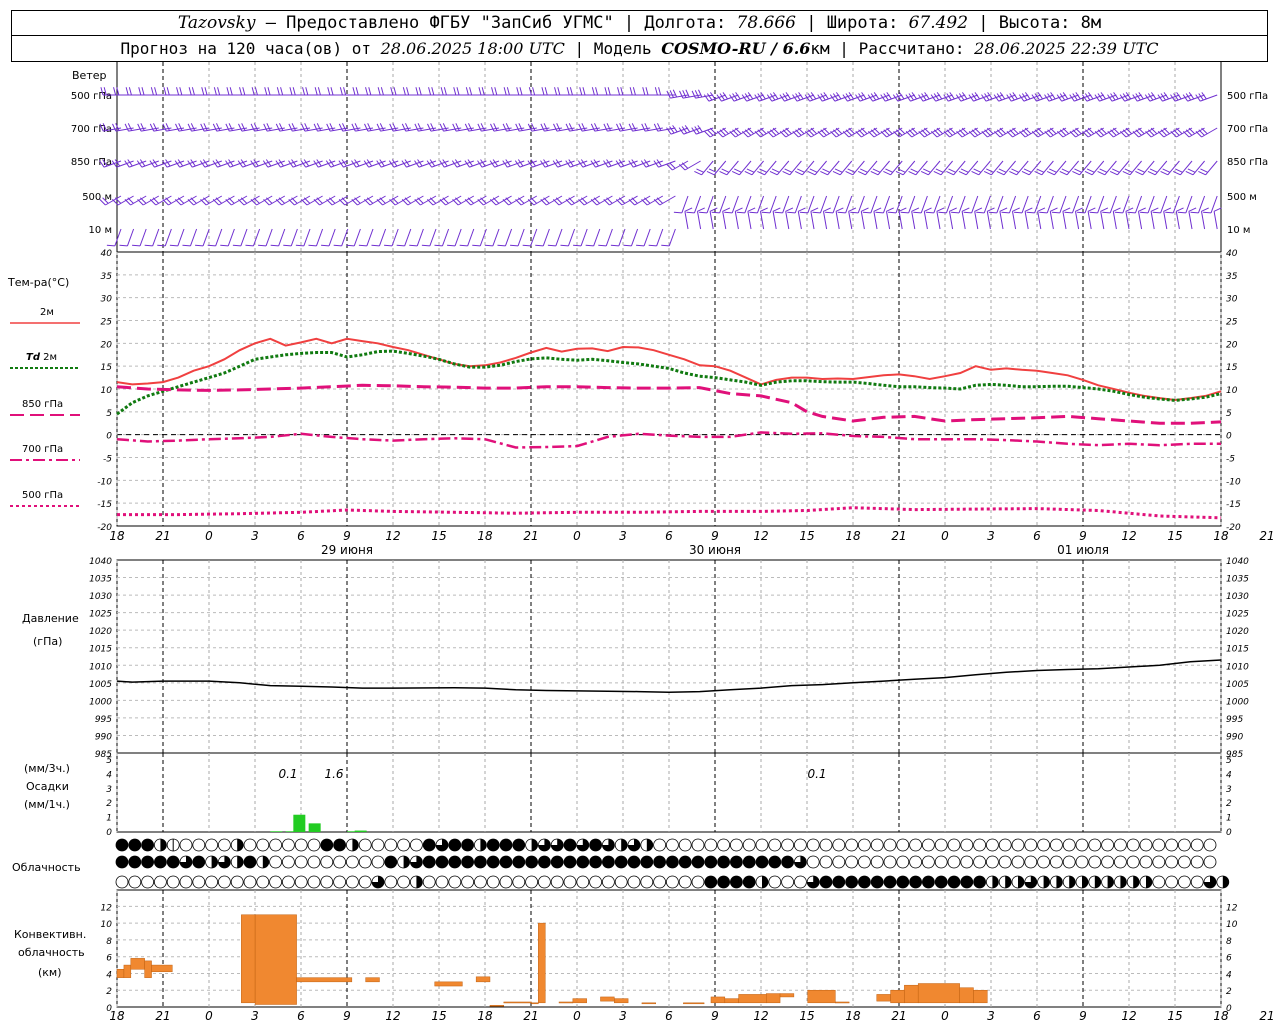 This screenshot has height=1024, width=1280. Describe the element at coordinates (255, 1016) in the screenshot. I see `hour-label-bottom-3: 3` at that location.